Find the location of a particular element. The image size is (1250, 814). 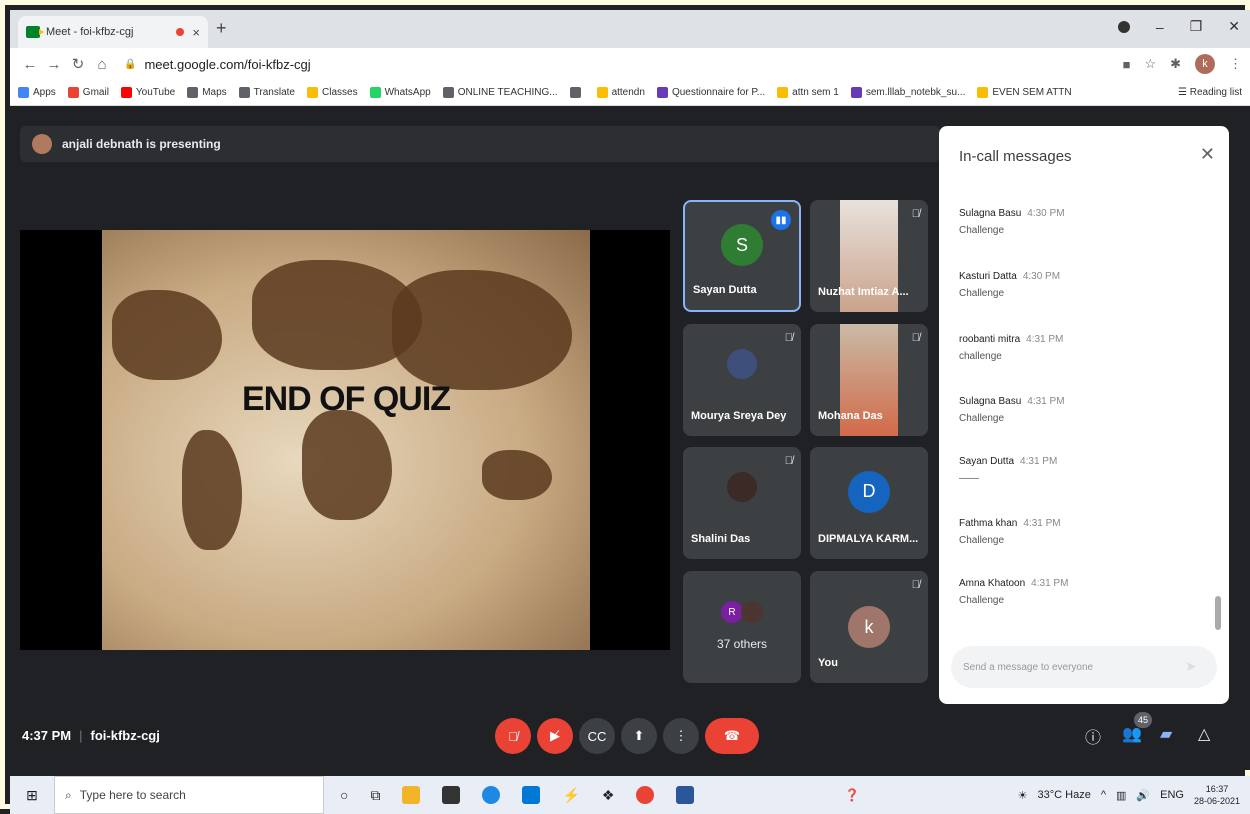

bookmark-item: WhatsApp is located at coordinates (400, 92).